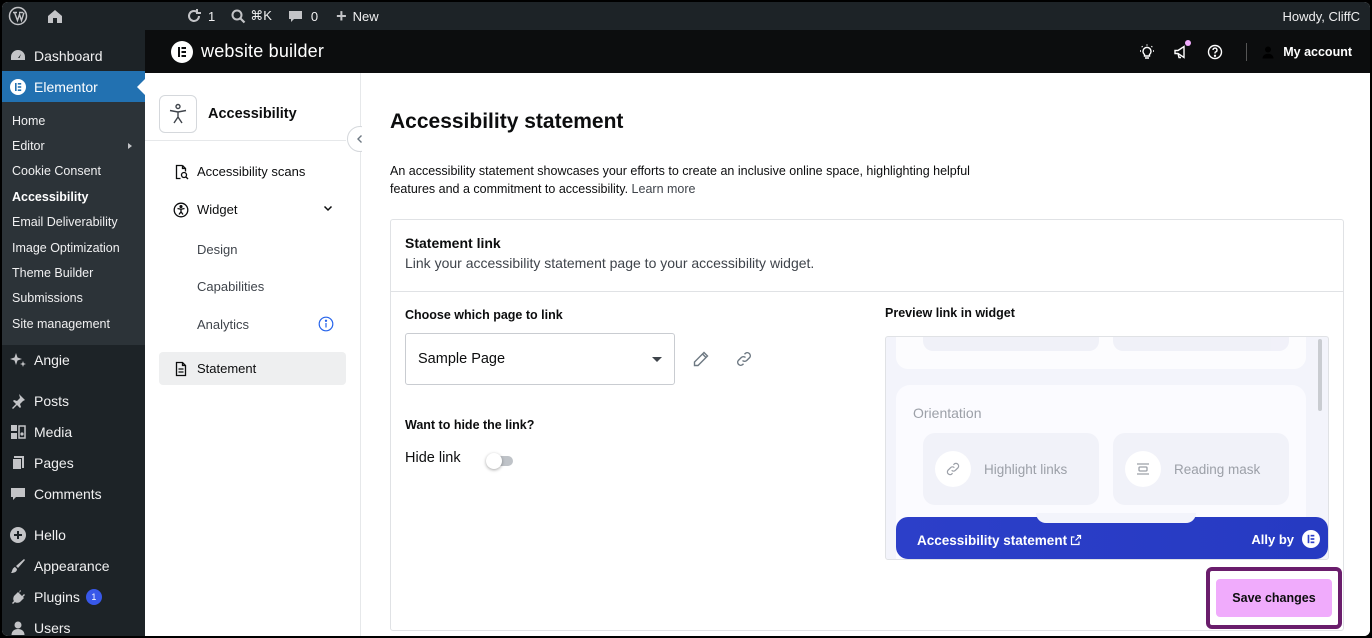  What do you see at coordinates (252, 249) in the screenshot?
I see `nav-design: Design` at bounding box center [252, 249].